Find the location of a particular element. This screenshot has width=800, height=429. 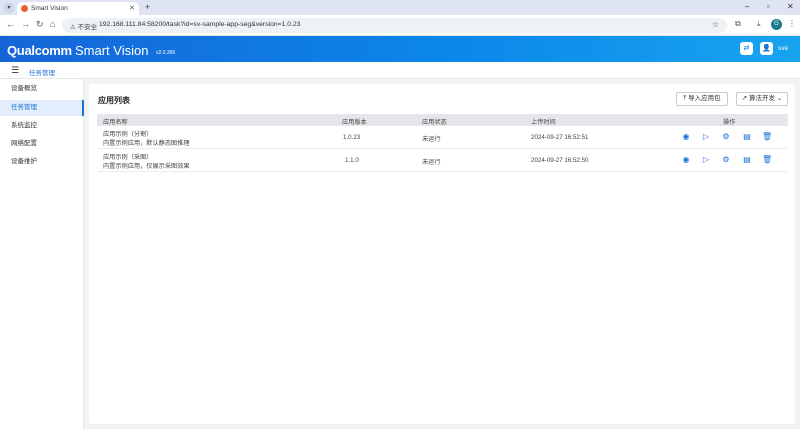

not-secure-badge: ⚠ 不安全 is located at coordinates (83, 26).